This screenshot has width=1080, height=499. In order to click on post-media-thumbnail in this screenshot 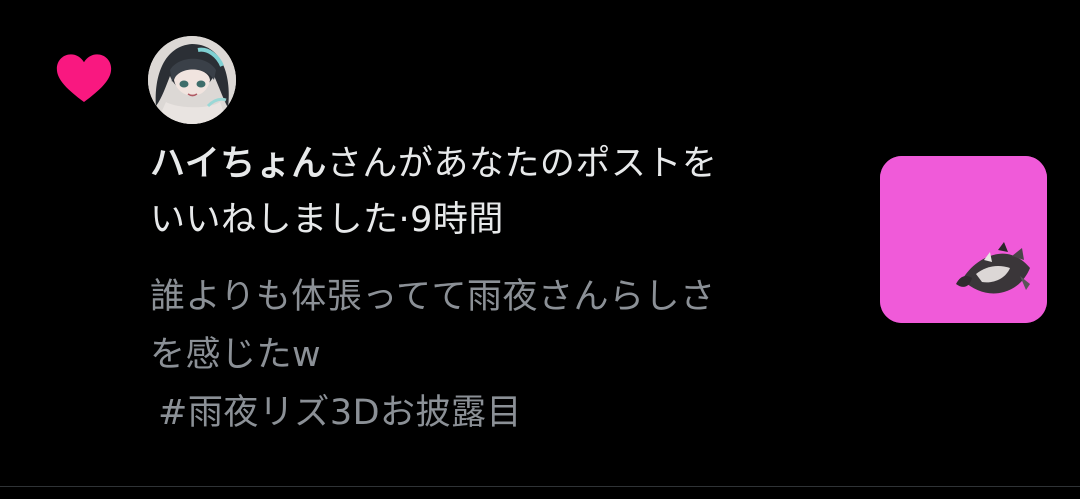, I will do `click(963, 239)`.